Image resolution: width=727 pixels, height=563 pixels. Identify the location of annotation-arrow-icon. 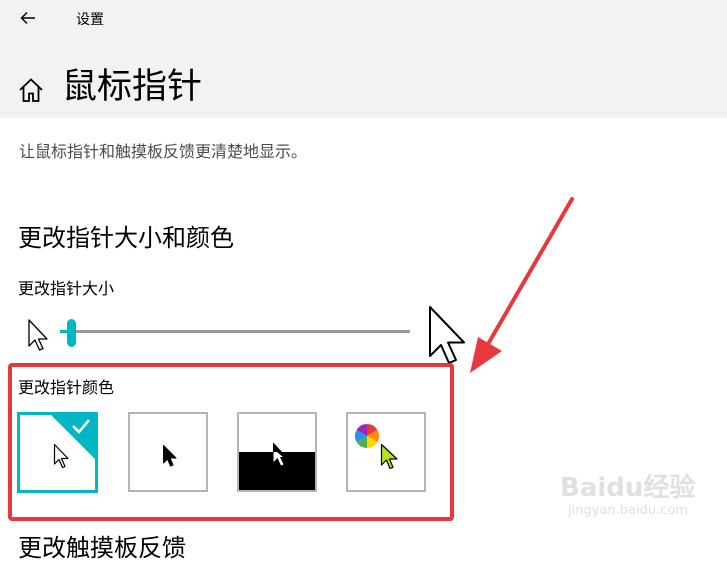
(522, 285).